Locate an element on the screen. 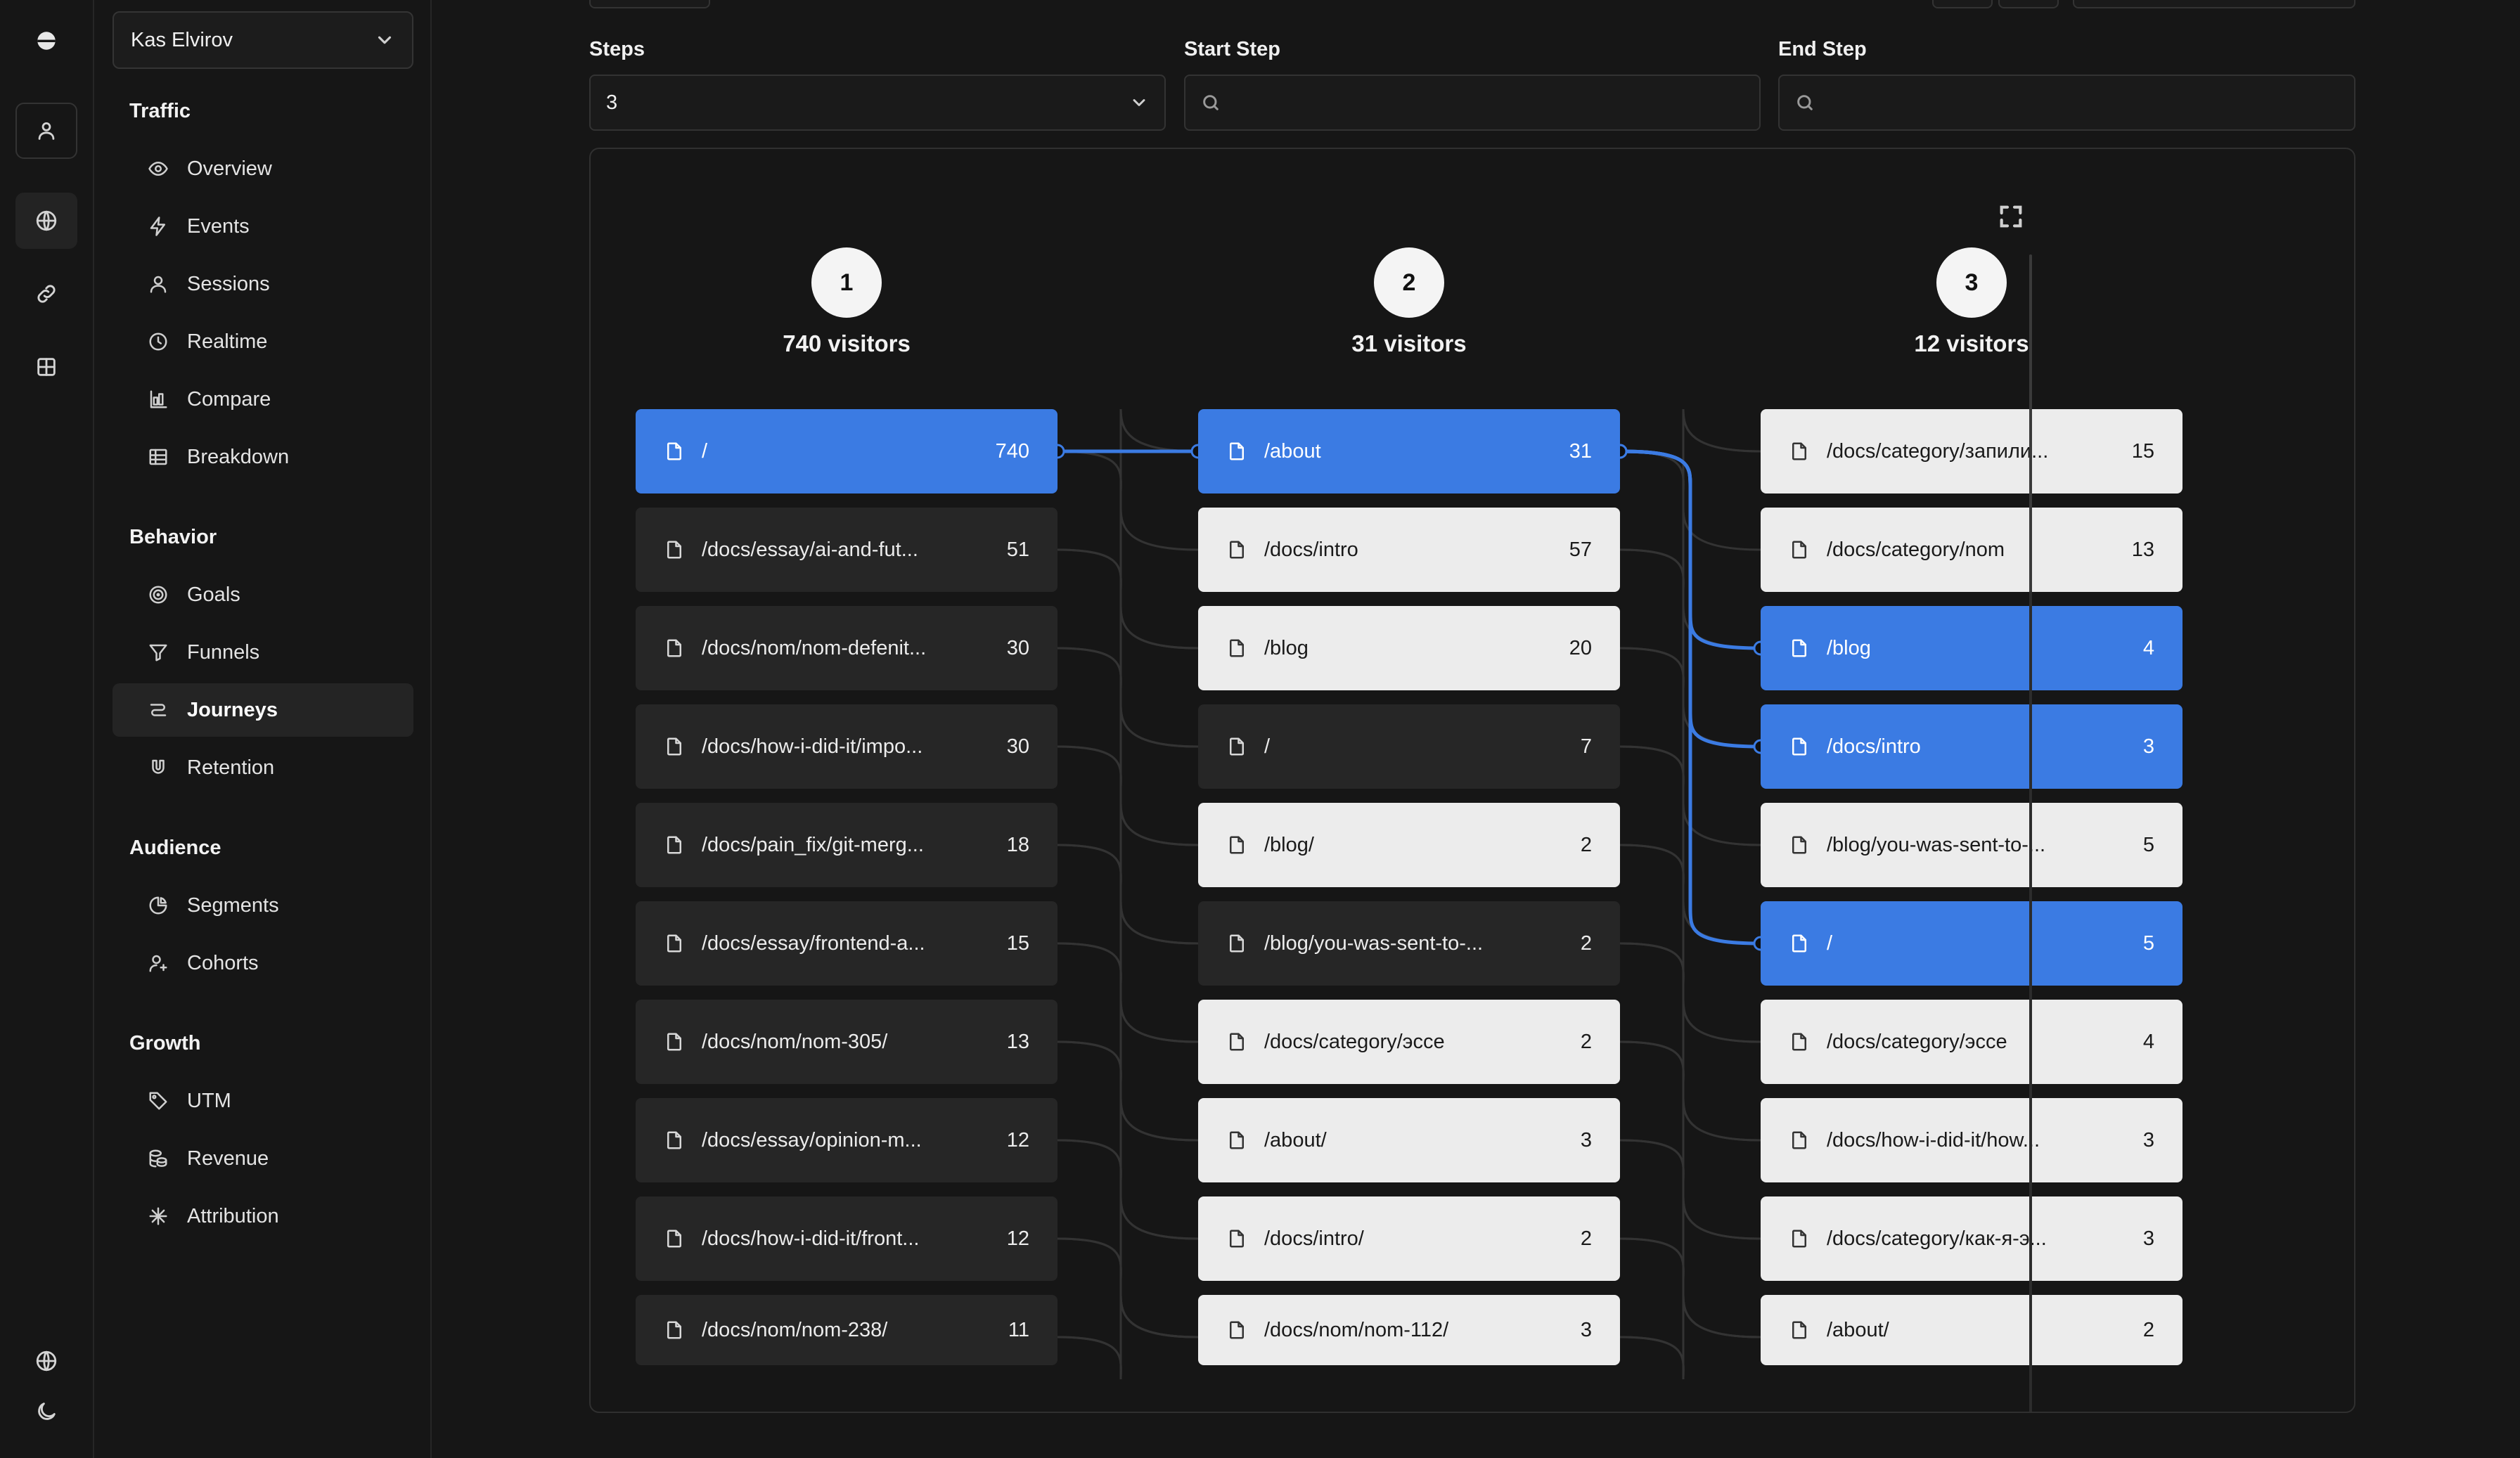 Image resolution: width=2520 pixels, height=1458 pixels. sidebar-item-funnels: Funnels is located at coordinates (262, 652).